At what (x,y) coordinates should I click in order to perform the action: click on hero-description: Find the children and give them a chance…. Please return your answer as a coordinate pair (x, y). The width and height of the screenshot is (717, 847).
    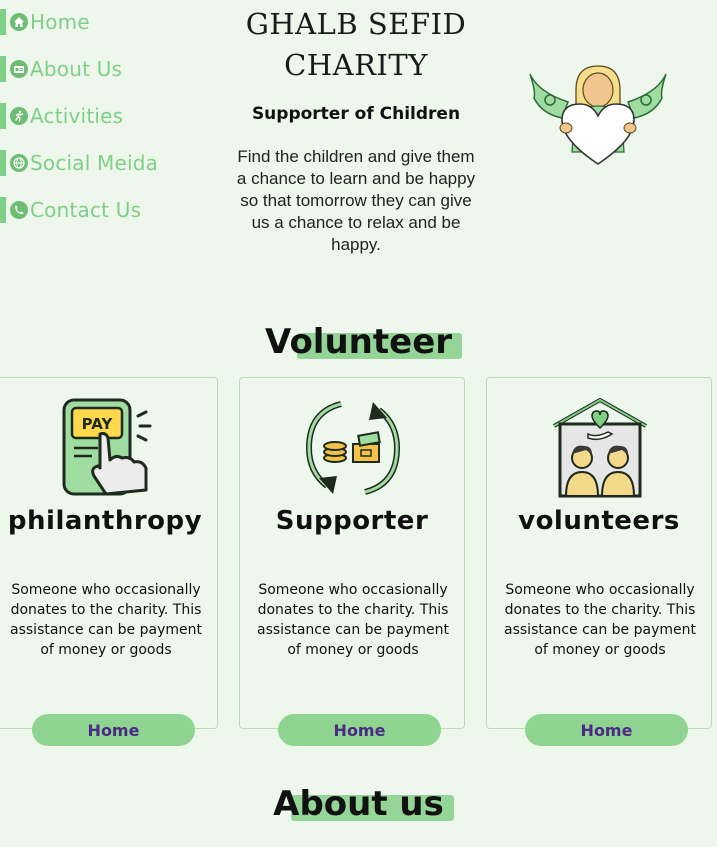
    Looking at the image, I should click on (356, 200).